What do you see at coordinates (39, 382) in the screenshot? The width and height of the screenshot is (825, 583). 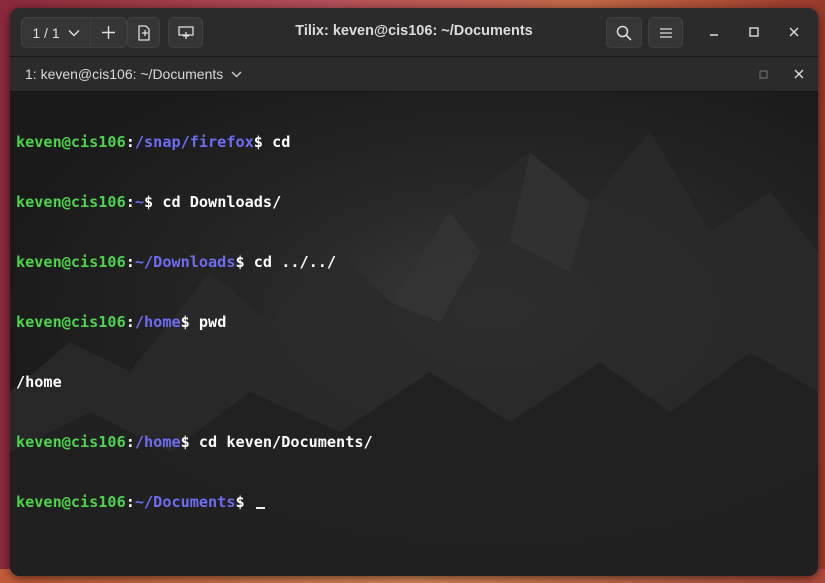 I see `terminal-output-line: /home` at bounding box center [39, 382].